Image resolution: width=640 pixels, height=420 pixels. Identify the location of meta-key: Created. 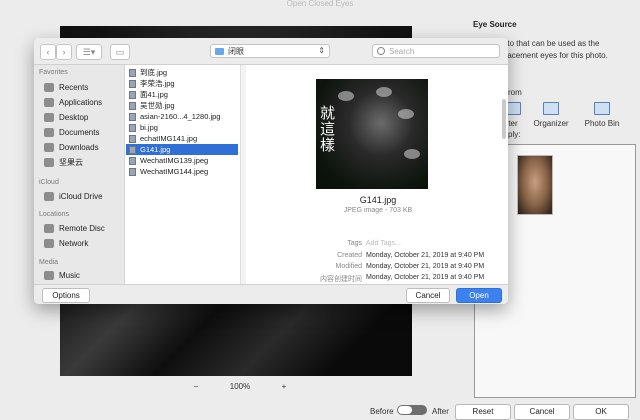
(349, 255).